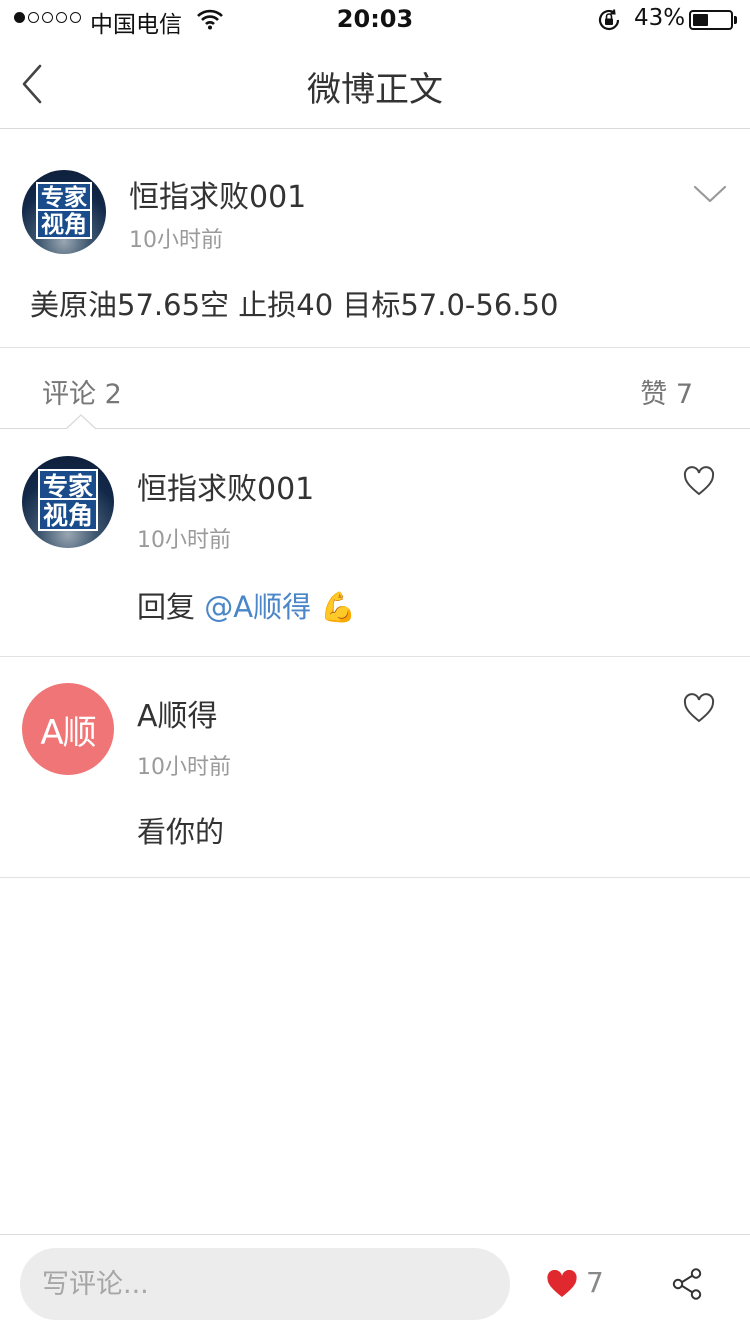 This screenshot has height=1334, width=750. Describe the element at coordinates (176, 240) in the screenshot. I see `post-time: 10小时前` at that location.